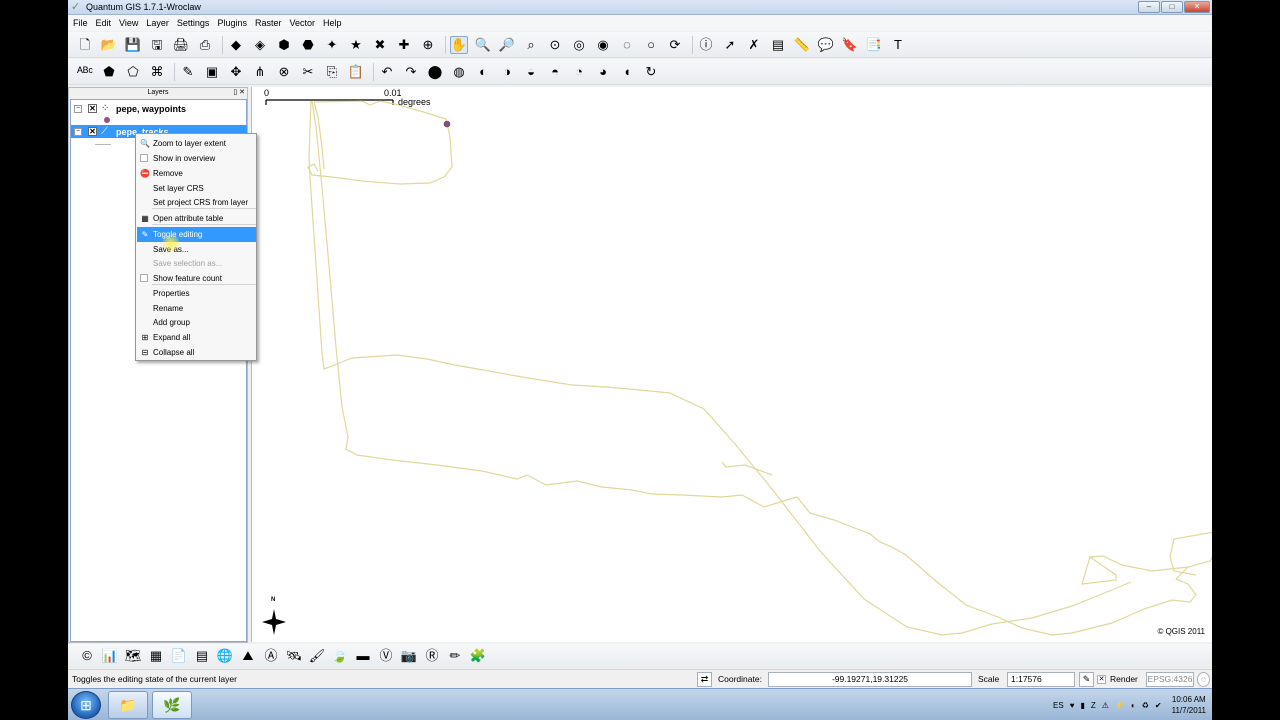 The width and height of the screenshot is (1280, 720). I want to click on open-project-icon: 📂, so click(109, 45).